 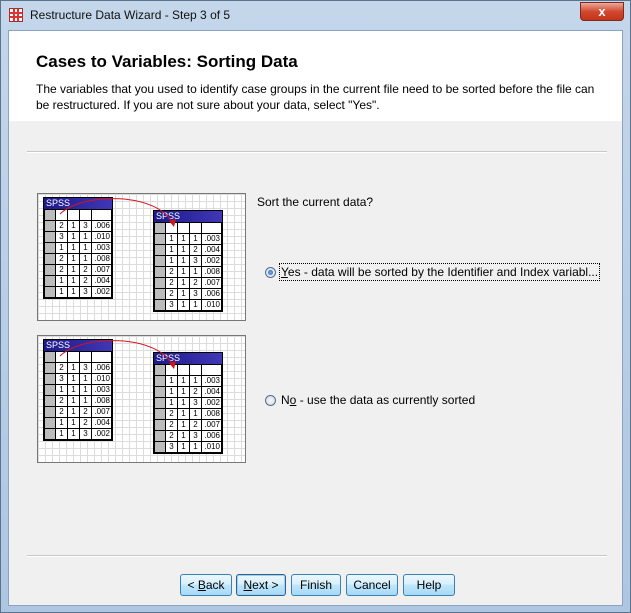 What do you see at coordinates (378, 400) in the screenshot?
I see `radio-no-label: No - use the data as currently sorted` at bounding box center [378, 400].